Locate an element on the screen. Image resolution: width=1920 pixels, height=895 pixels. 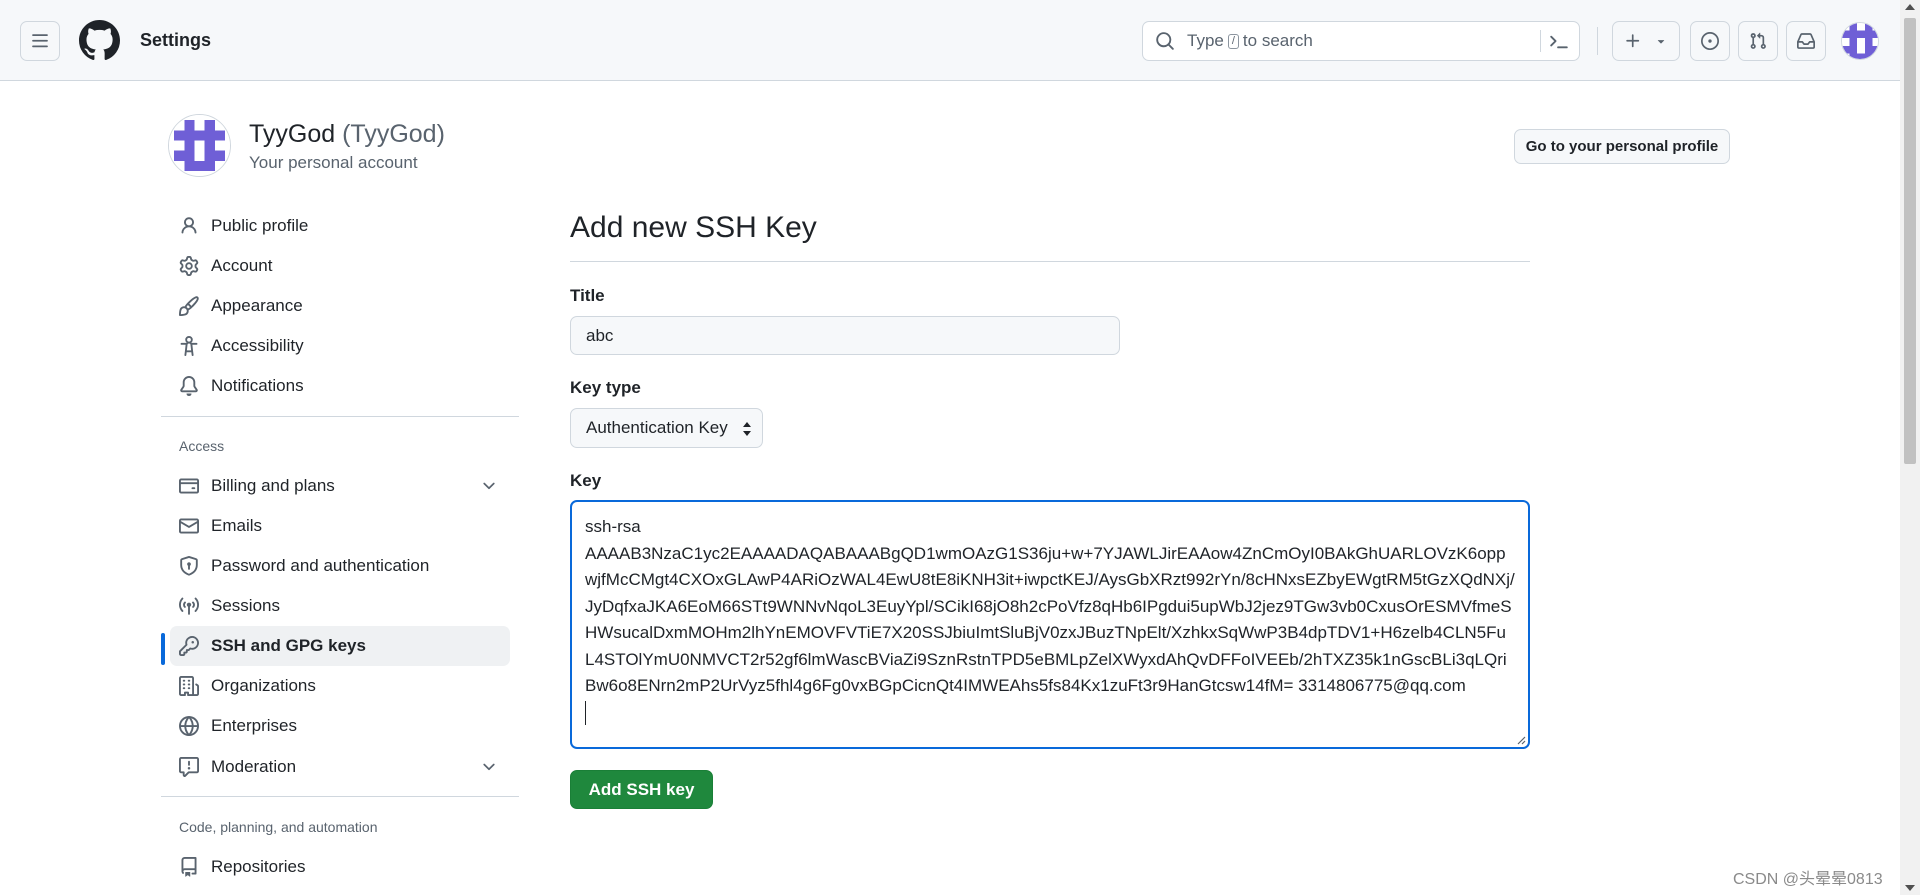
sidebar-item-label: Password and authentication is located at coordinates (320, 565).